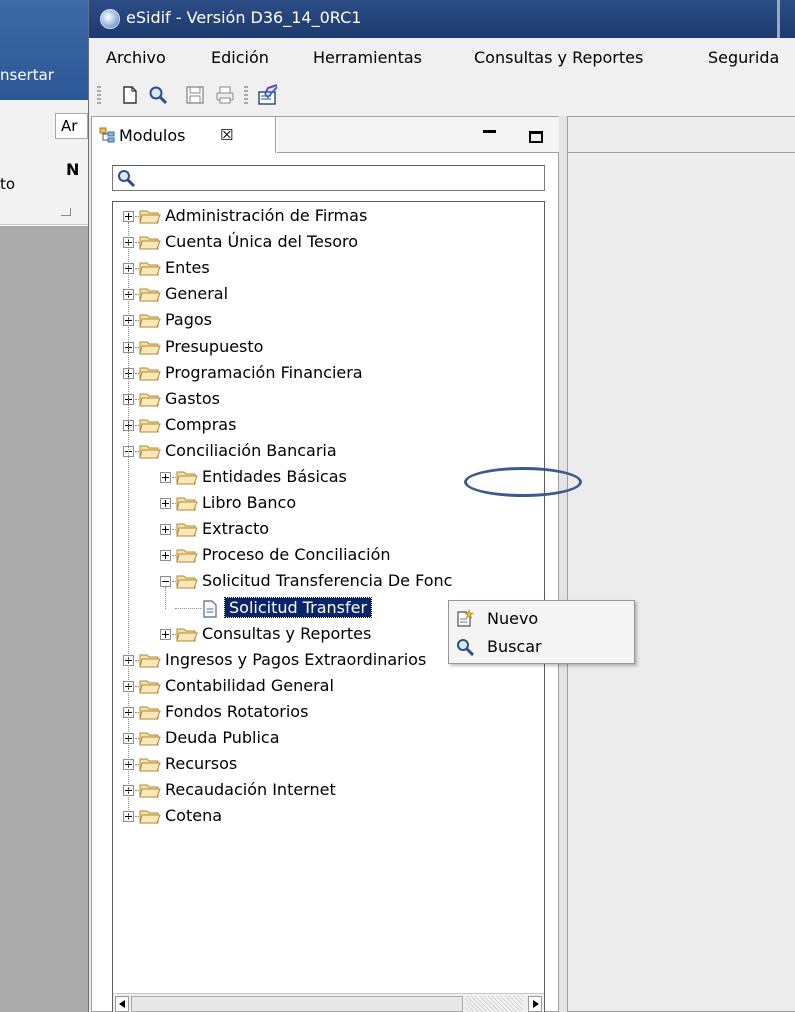 The image size is (795, 1012). What do you see at coordinates (328, 739) in the screenshot?
I see `tree-node: Deuda Publica` at bounding box center [328, 739].